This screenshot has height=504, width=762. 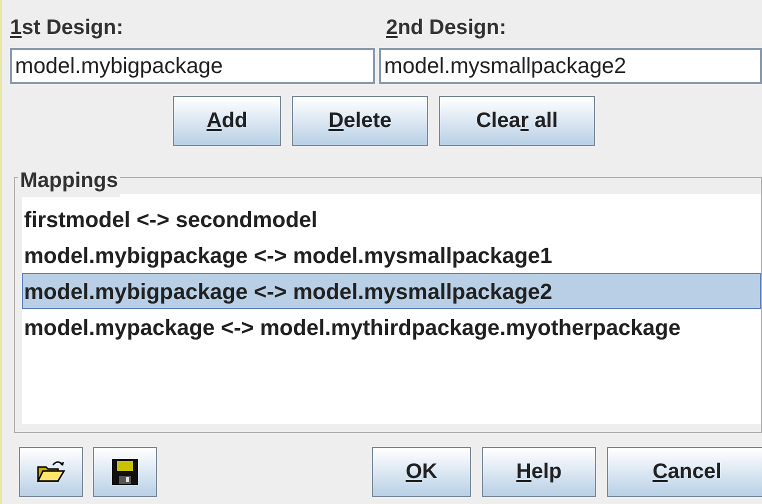 I want to click on folder-icon, so click(x=51, y=472).